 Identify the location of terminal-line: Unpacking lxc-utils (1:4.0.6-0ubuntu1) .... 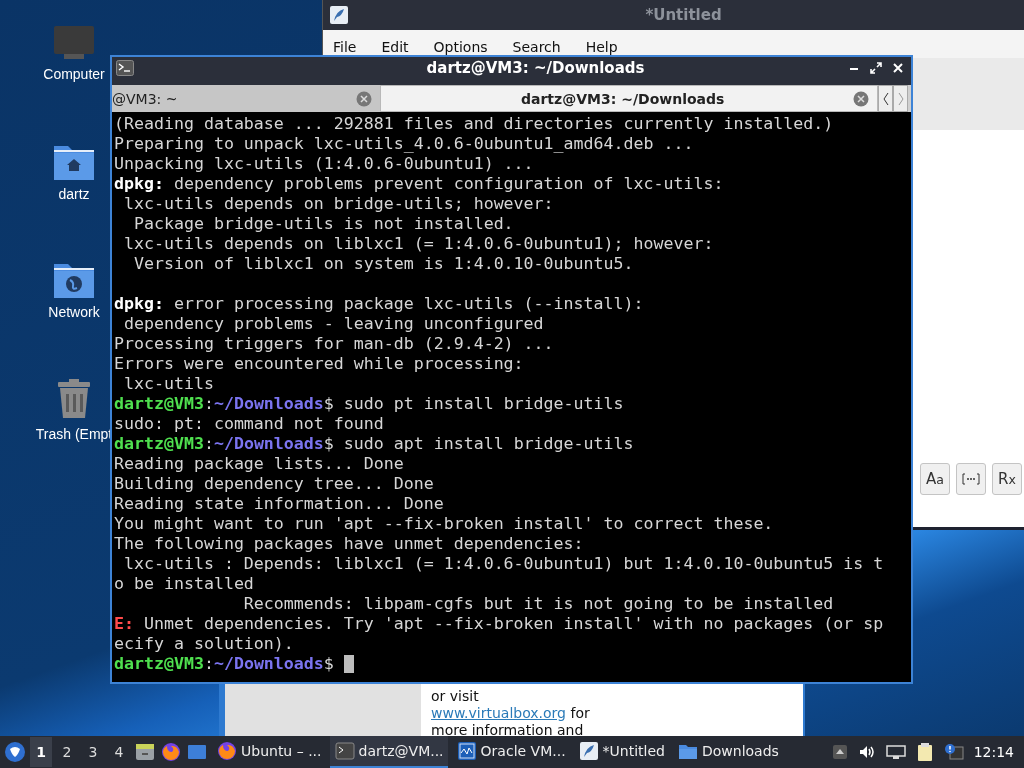
(324, 164).